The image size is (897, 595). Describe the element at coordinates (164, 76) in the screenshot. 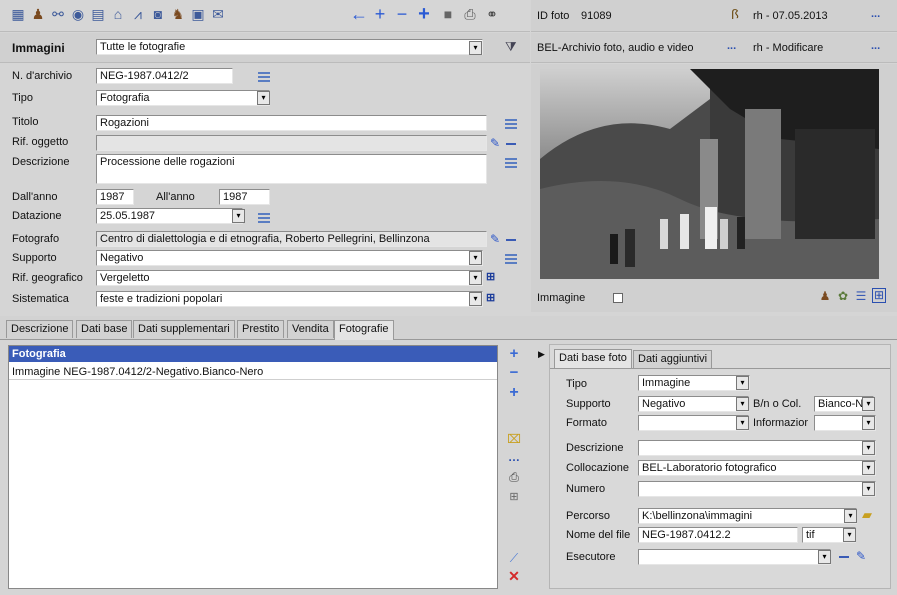

I see `n-archivio-field: NEG-1987.0412/2` at that location.